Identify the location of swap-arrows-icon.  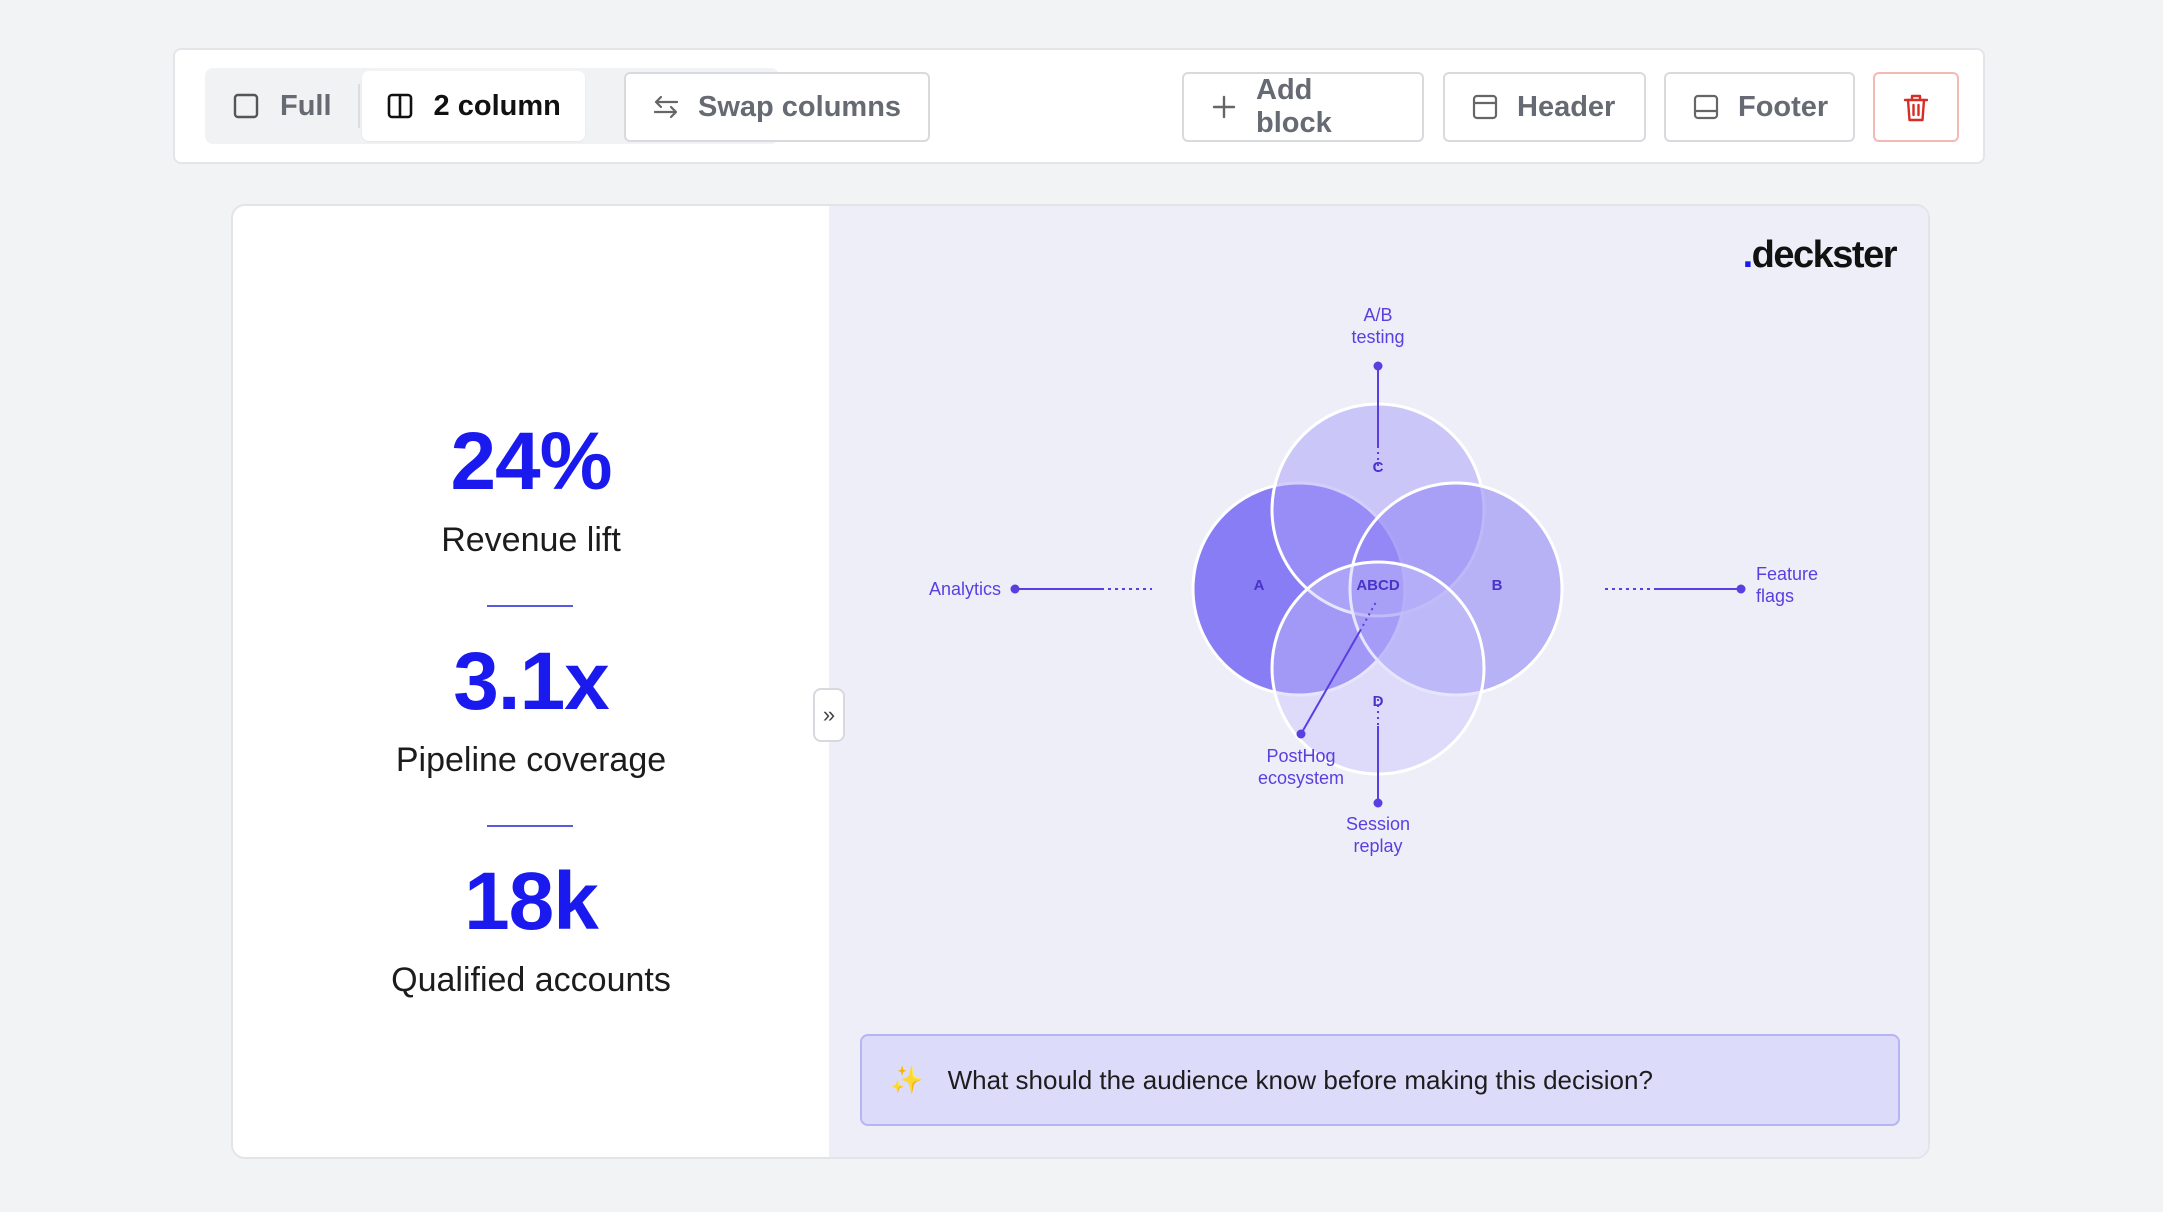
(666, 107).